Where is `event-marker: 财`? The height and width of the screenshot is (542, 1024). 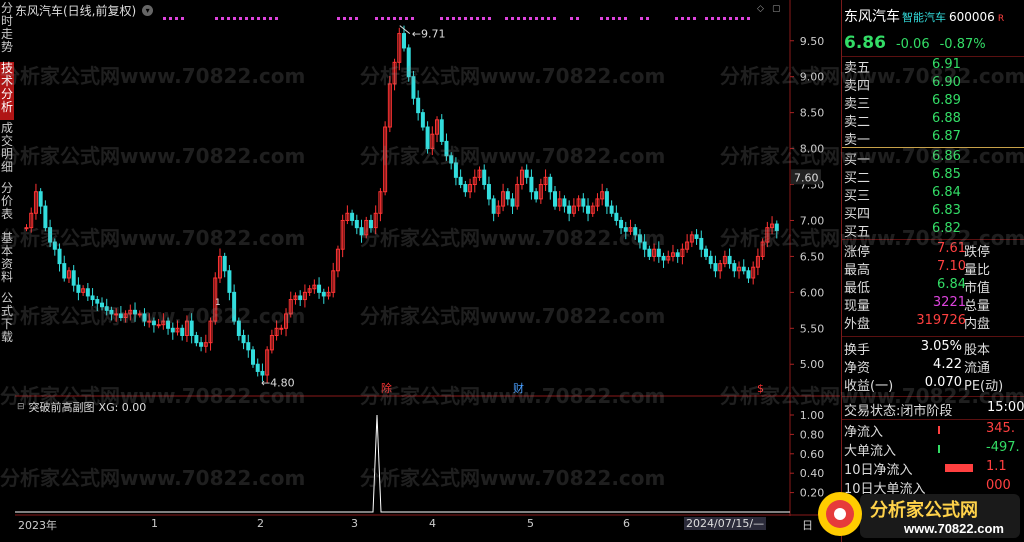
event-marker: 财 is located at coordinates (518, 388).